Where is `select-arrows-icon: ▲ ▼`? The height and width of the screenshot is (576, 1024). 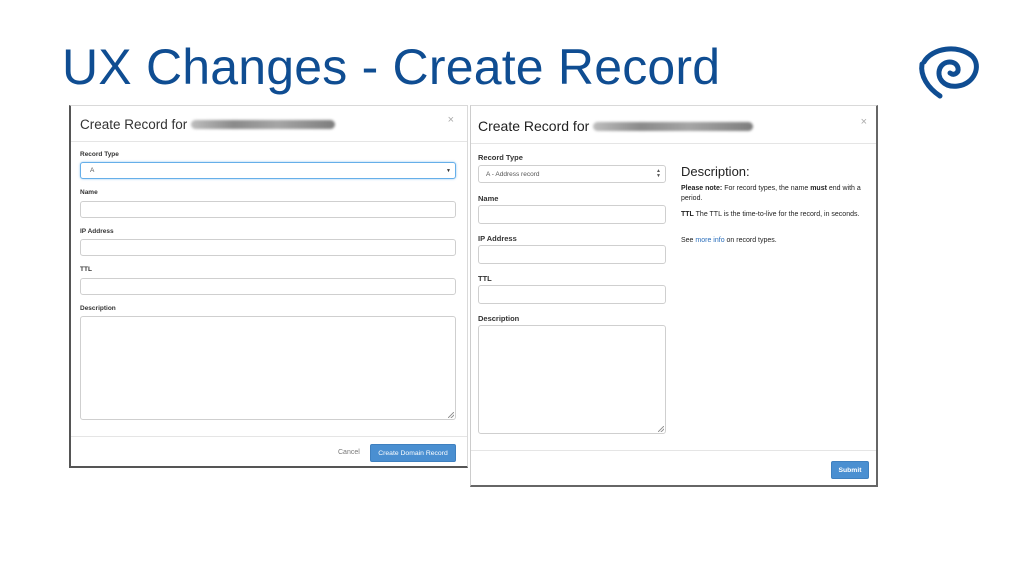
select-arrows-icon: ▲ ▼ is located at coordinates (658, 173).